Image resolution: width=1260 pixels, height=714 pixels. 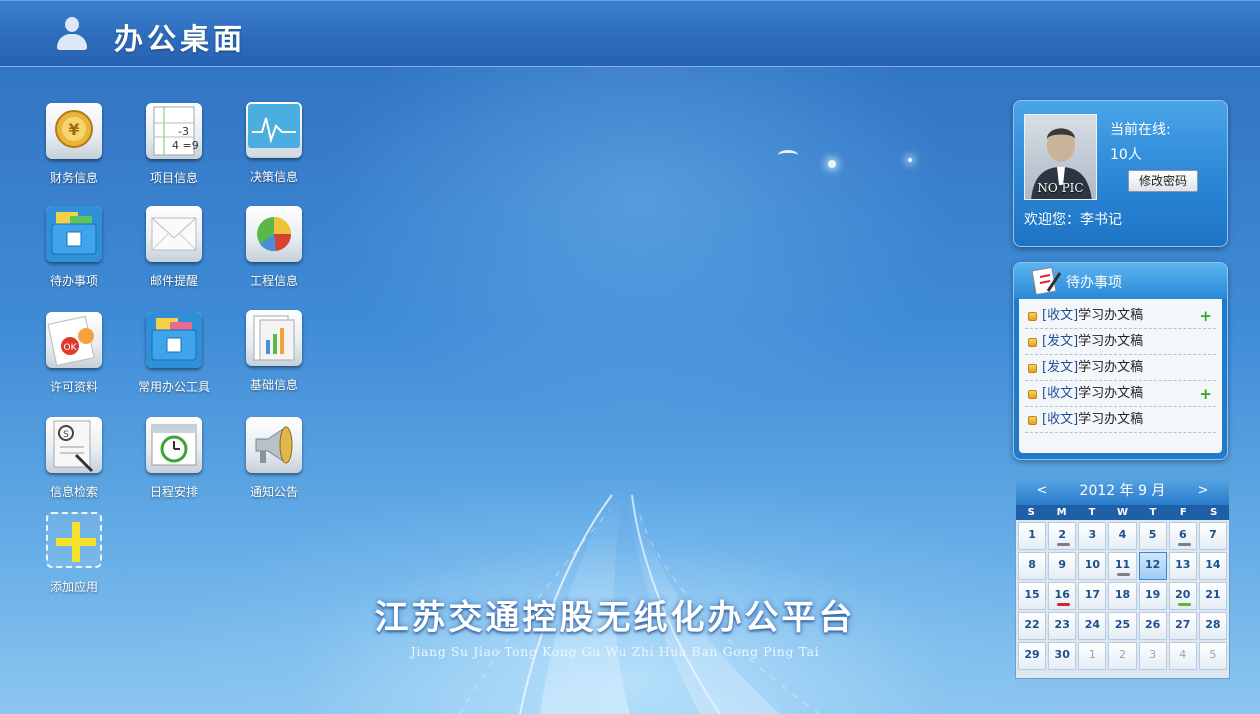 What do you see at coordinates (274, 130) in the screenshot?
I see `monitor-chart-icon` at bounding box center [274, 130].